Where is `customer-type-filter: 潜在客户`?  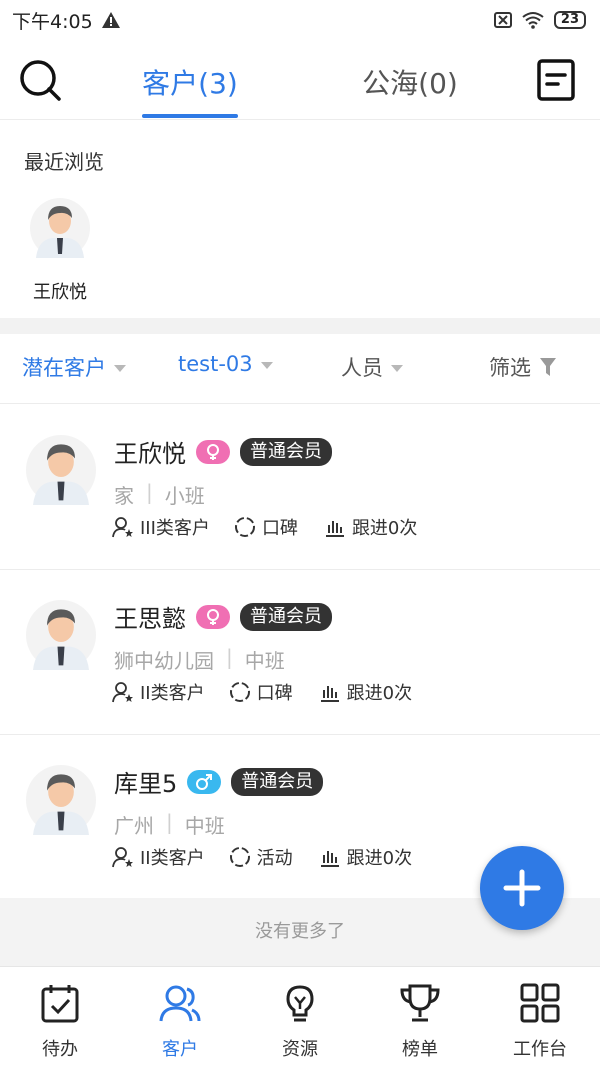
customer-type-filter: 潜在客户 is located at coordinates (74, 367).